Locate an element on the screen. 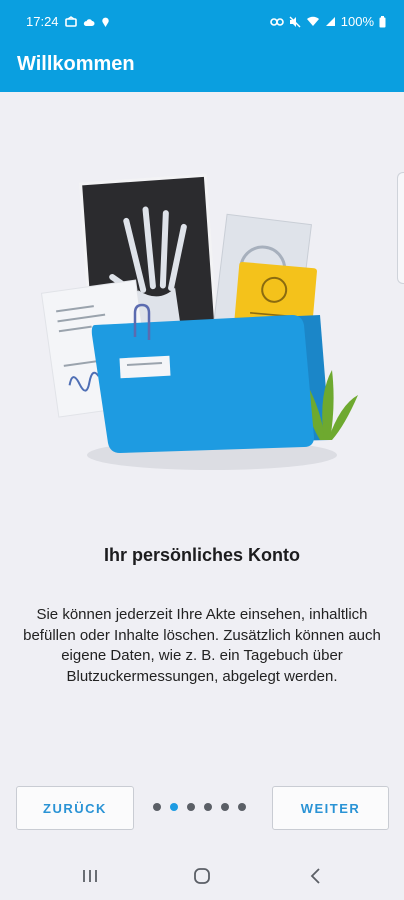 The image size is (404, 900). recent-apps-icon is located at coordinates (90, 876).